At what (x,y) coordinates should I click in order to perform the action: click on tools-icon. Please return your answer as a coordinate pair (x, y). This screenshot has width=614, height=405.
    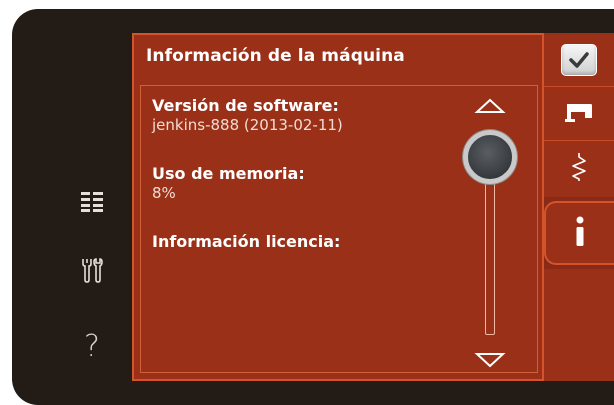
    Looking at the image, I should click on (92, 270).